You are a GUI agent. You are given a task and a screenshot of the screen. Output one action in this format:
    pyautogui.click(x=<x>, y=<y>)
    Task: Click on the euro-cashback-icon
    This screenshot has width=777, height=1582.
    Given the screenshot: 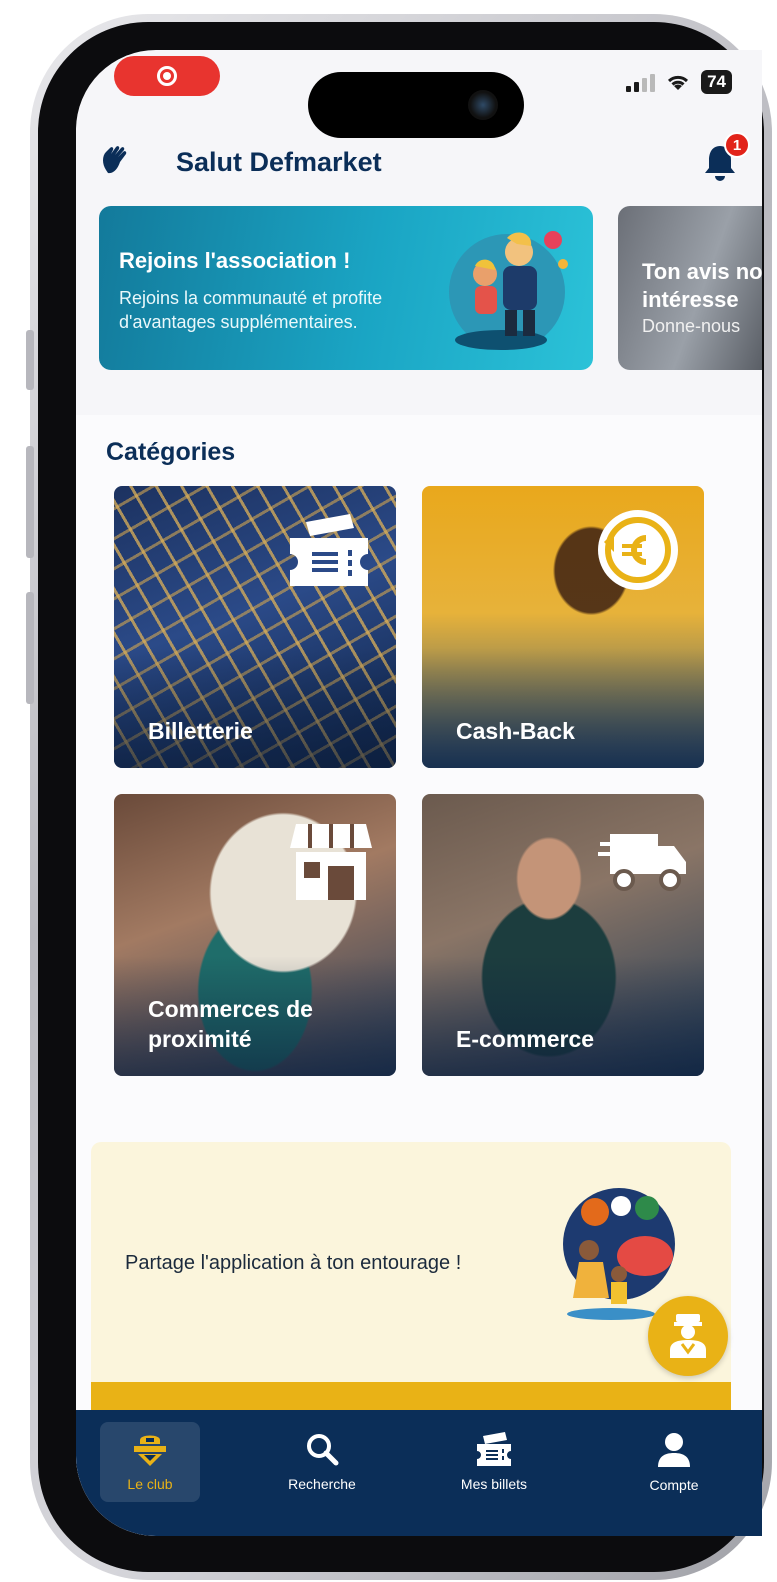 What is the action you would take?
    pyautogui.click(x=638, y=550)
    